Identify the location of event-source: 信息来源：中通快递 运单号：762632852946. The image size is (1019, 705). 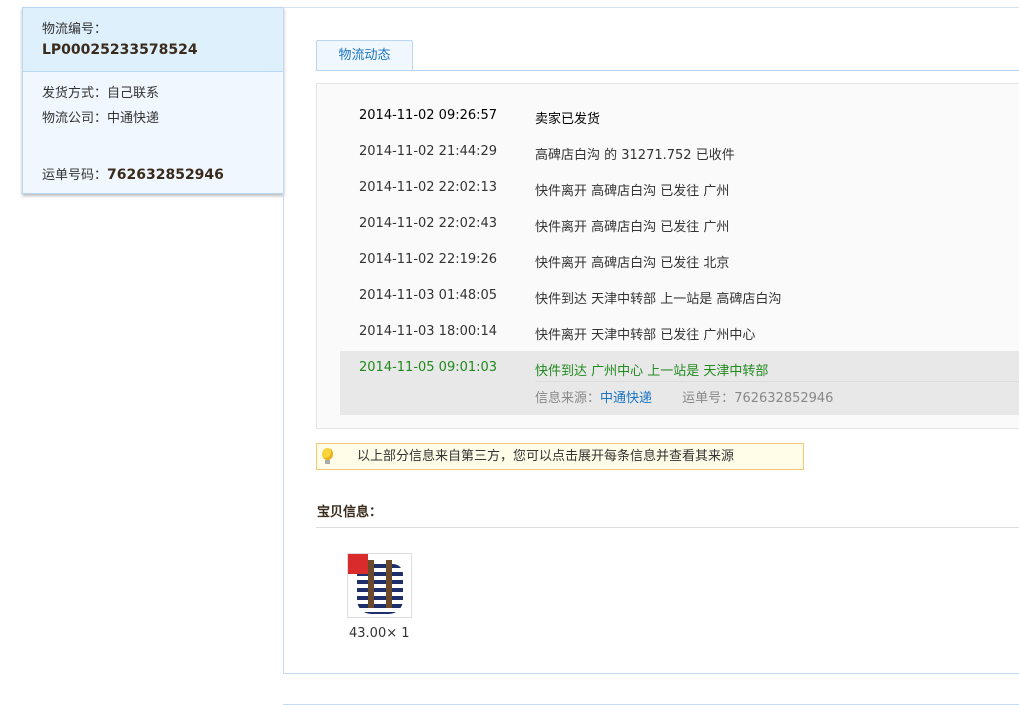
(684, 396).